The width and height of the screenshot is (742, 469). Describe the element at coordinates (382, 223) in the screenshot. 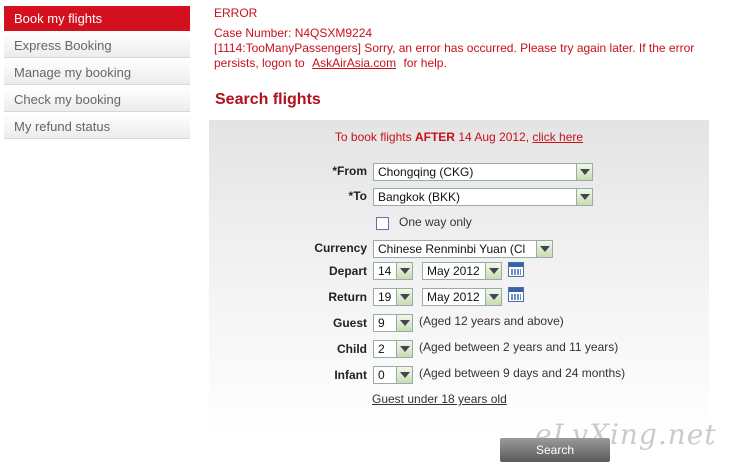

I see `one-way-checkbox` at that location.